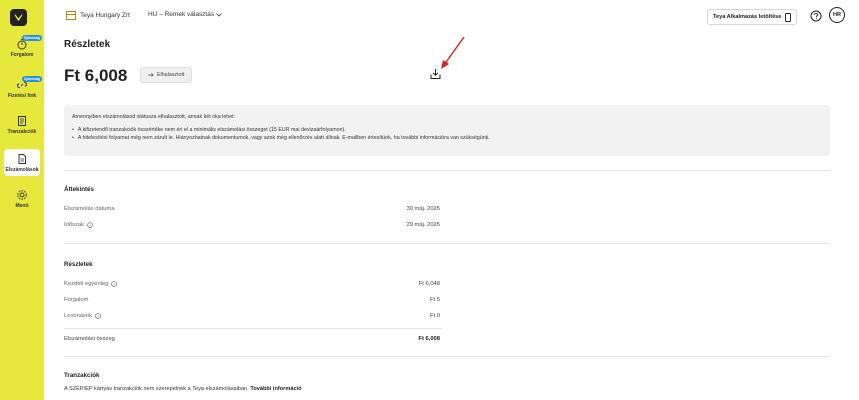  Describe the element at coordinates (429, 339) in the screenshot. I see `settlement-total-value: Ft 6,008` at that location.